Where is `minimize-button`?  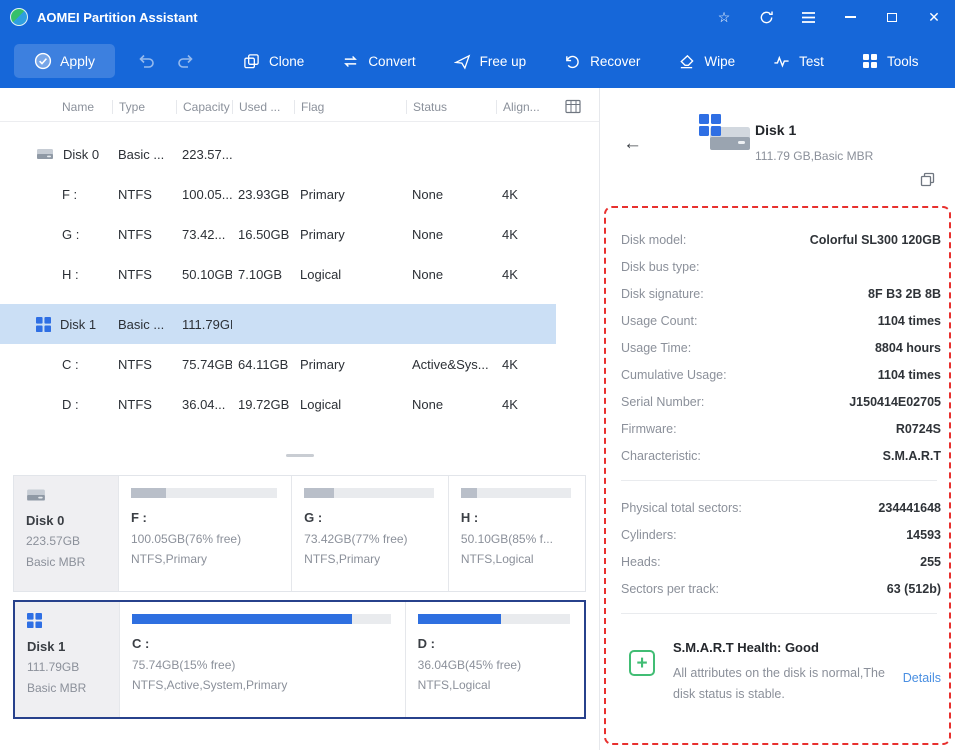 minimize-button is located at coordinates (850, 17).